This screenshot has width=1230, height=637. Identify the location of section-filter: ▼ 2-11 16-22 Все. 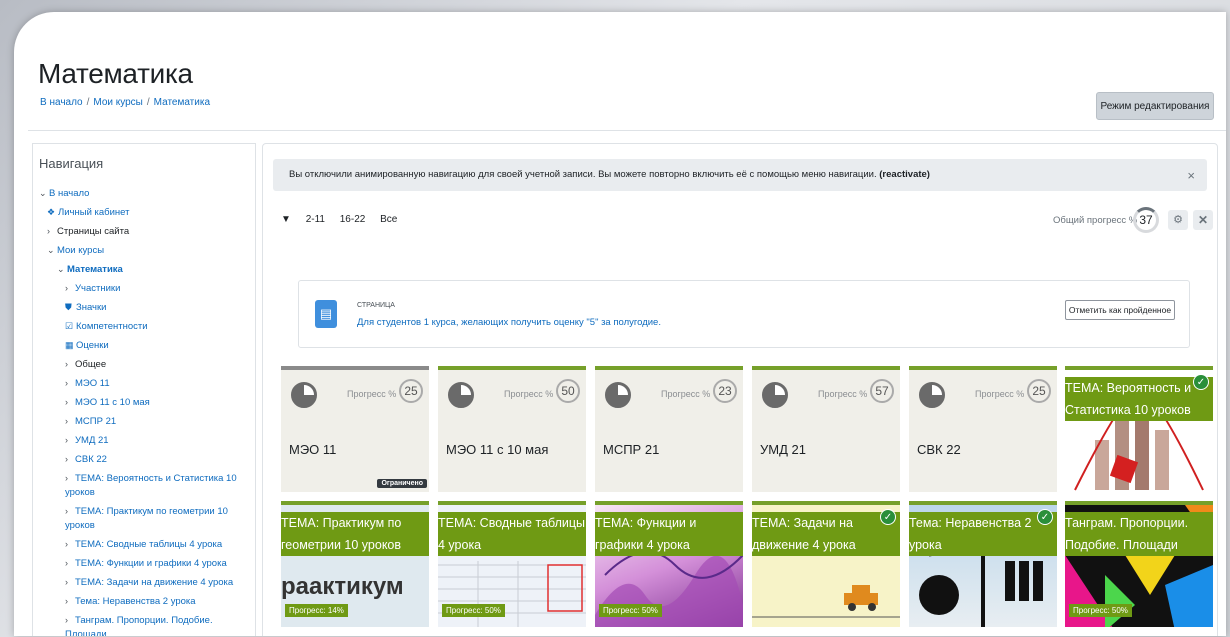
(345, 219).